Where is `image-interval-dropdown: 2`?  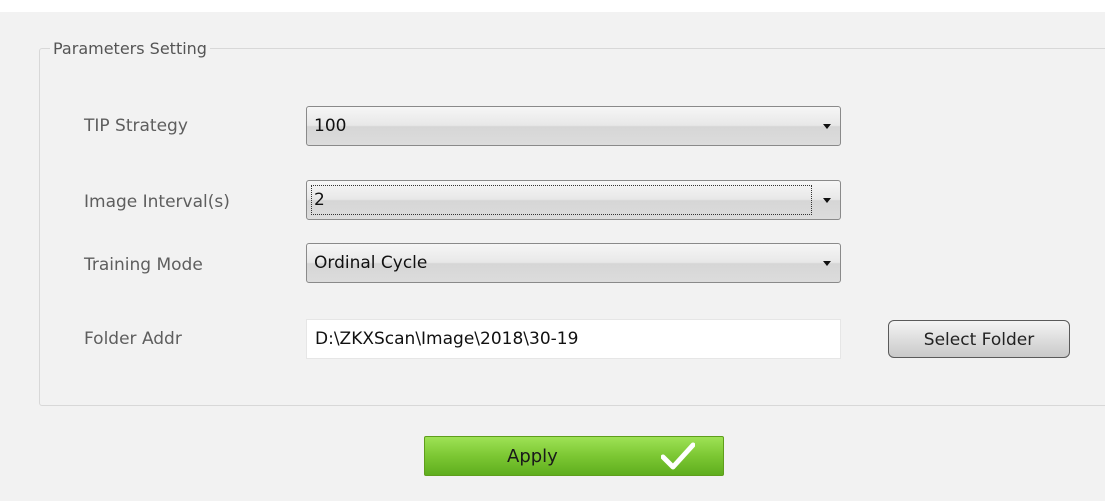
image-interval-dropdown: 2 is located at coordinates (573, 200).